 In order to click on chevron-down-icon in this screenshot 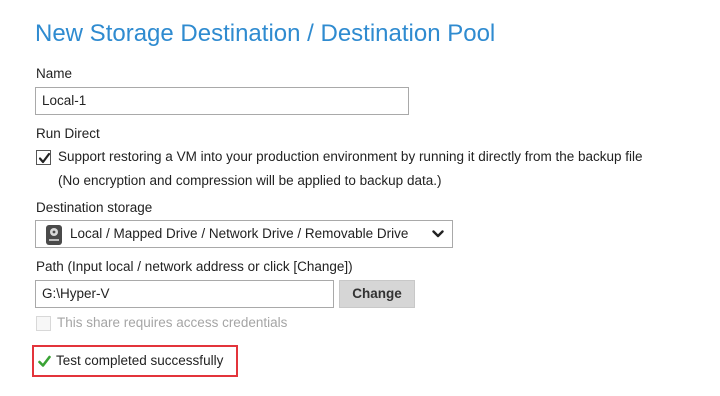, I will do `click(438, 234)`.